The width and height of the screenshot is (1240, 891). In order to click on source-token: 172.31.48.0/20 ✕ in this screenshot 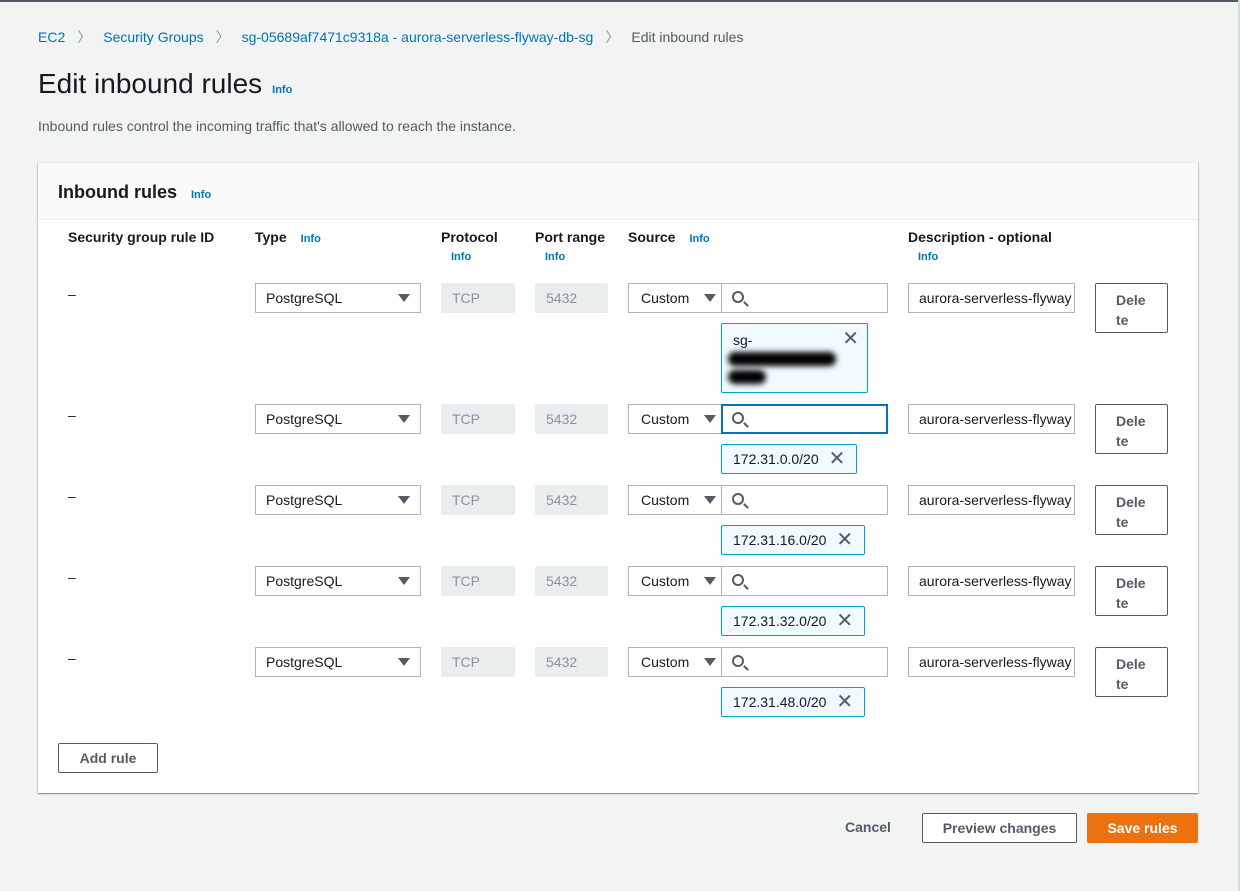, I will do `click(793, 702)`.